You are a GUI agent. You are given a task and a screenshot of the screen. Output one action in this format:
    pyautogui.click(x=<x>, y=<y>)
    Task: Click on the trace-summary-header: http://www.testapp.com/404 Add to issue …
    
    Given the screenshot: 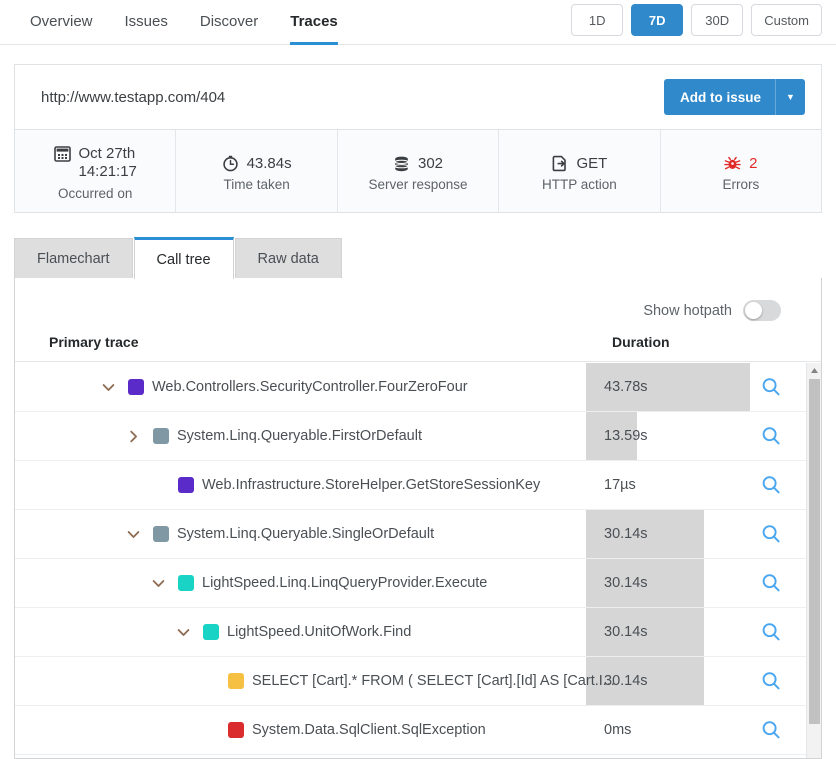 What is the action you would take?
    pyautogui.click(x=418, y=97)
    